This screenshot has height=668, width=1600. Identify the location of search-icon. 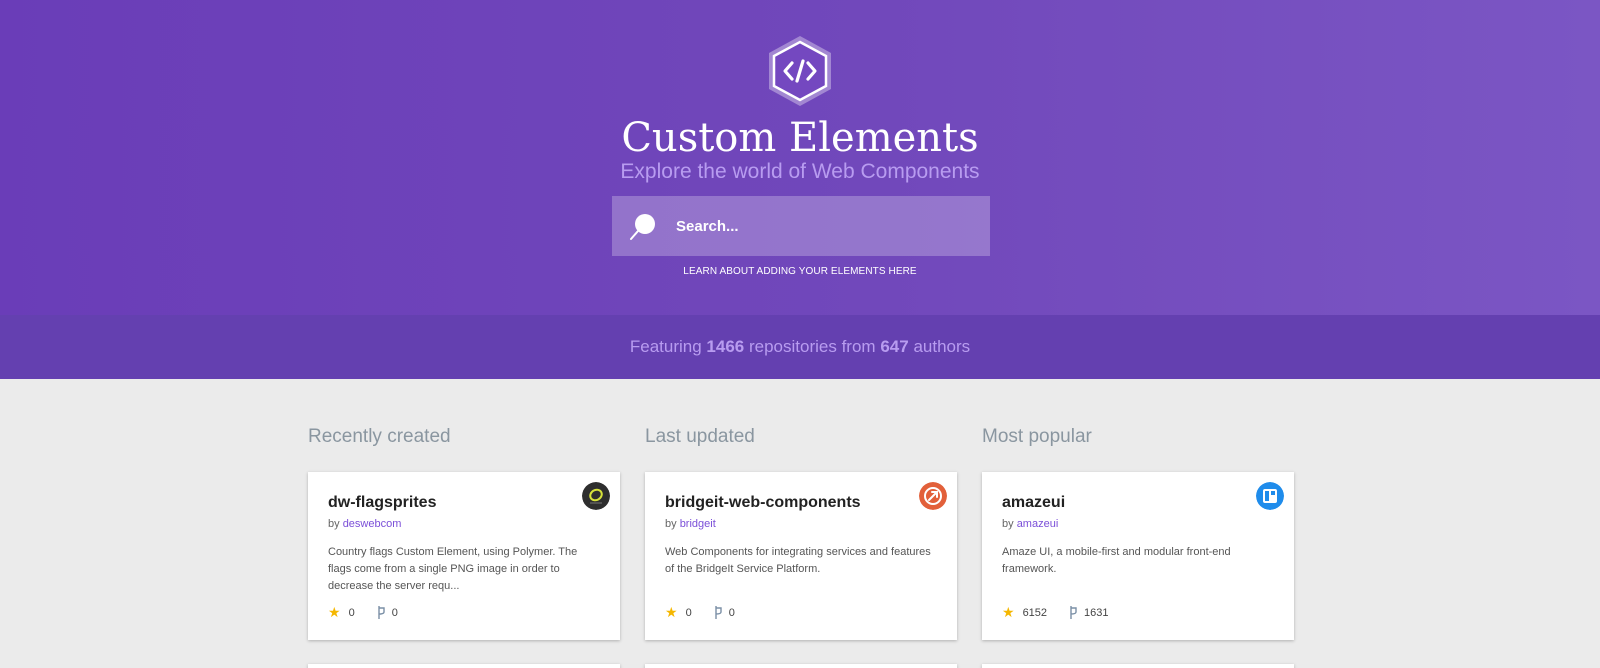
(642, 227).